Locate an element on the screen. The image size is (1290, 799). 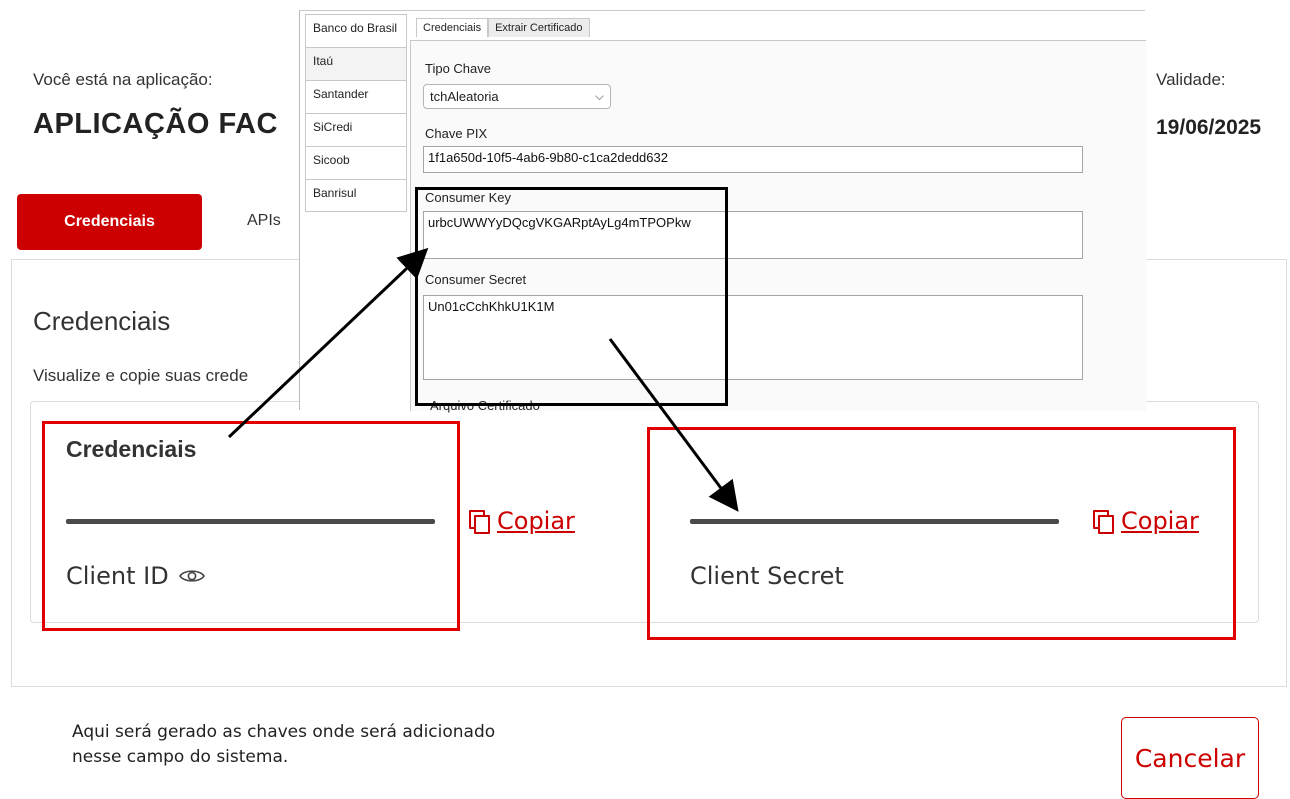
arrow-to-client-secret is located at coordinates (673, 425).